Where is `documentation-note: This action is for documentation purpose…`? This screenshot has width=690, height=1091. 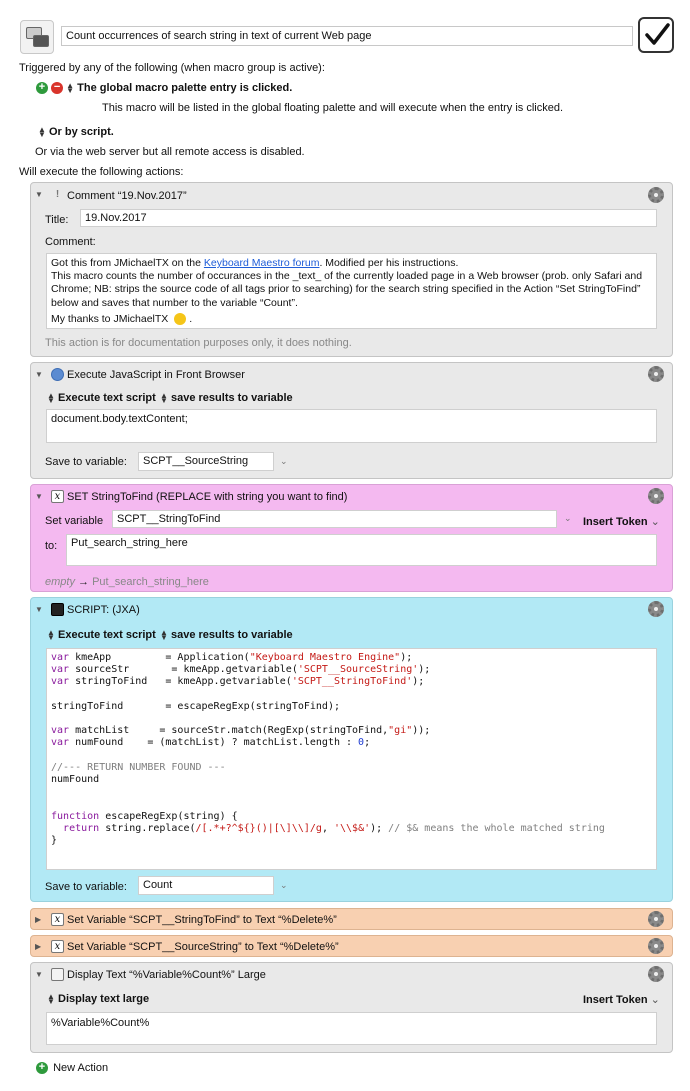
documentation-note: This action is for documentation purpose… is located at coordinates (198, 343).